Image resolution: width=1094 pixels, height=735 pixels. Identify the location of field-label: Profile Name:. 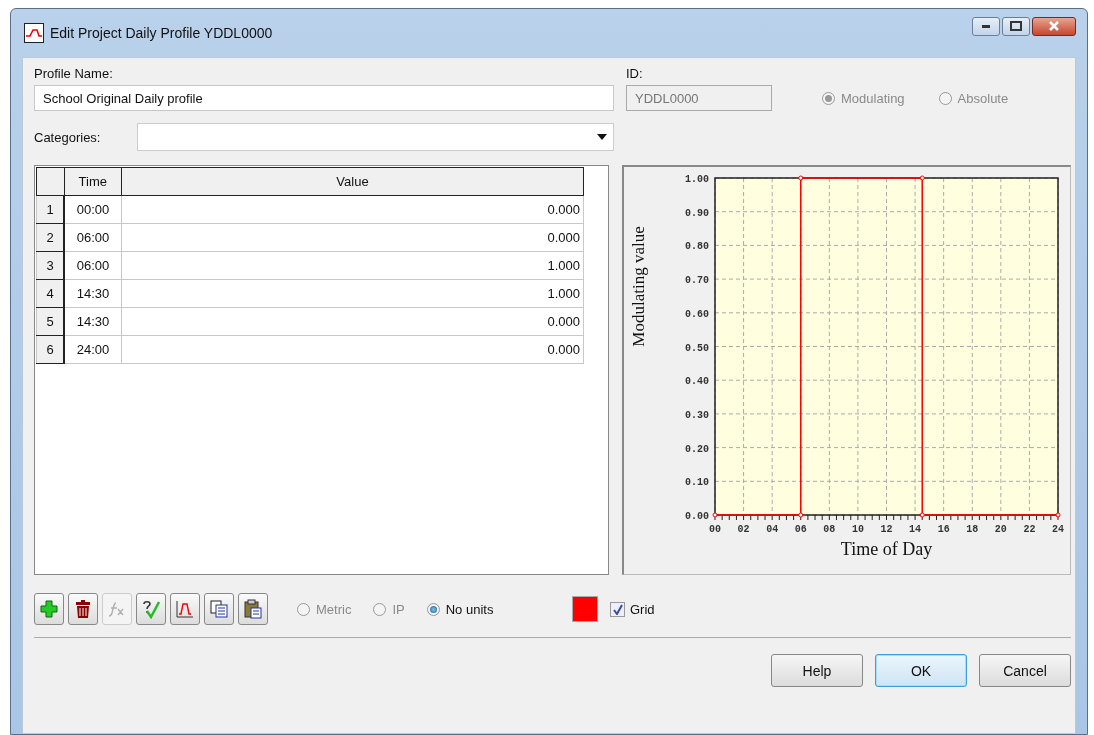
(74, 73).